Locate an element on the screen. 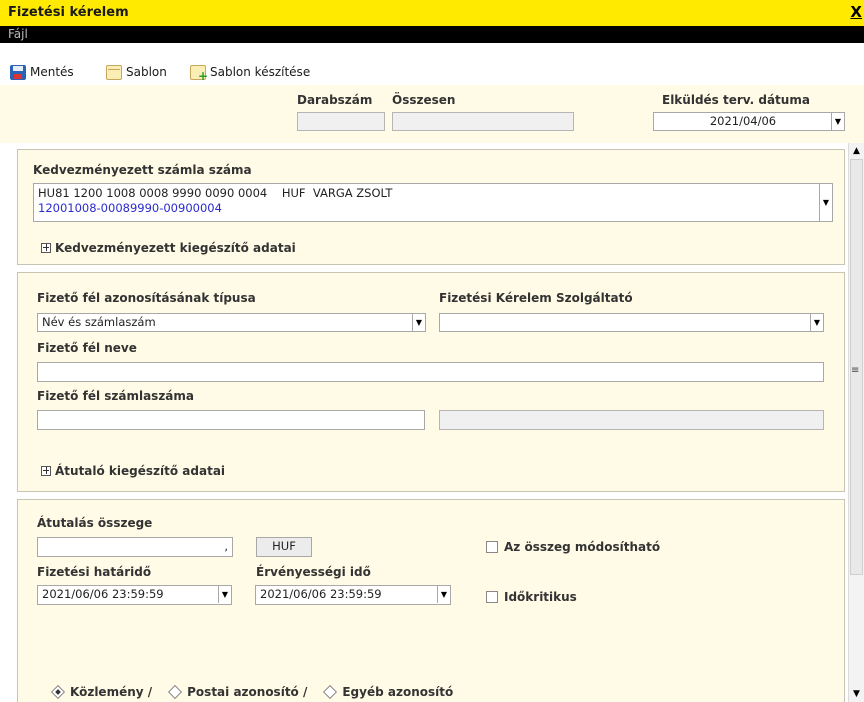 The image size is (864, 702). payer-extra-label: Átutaló kiegészítő adatai is located at coordinates (140, 471).